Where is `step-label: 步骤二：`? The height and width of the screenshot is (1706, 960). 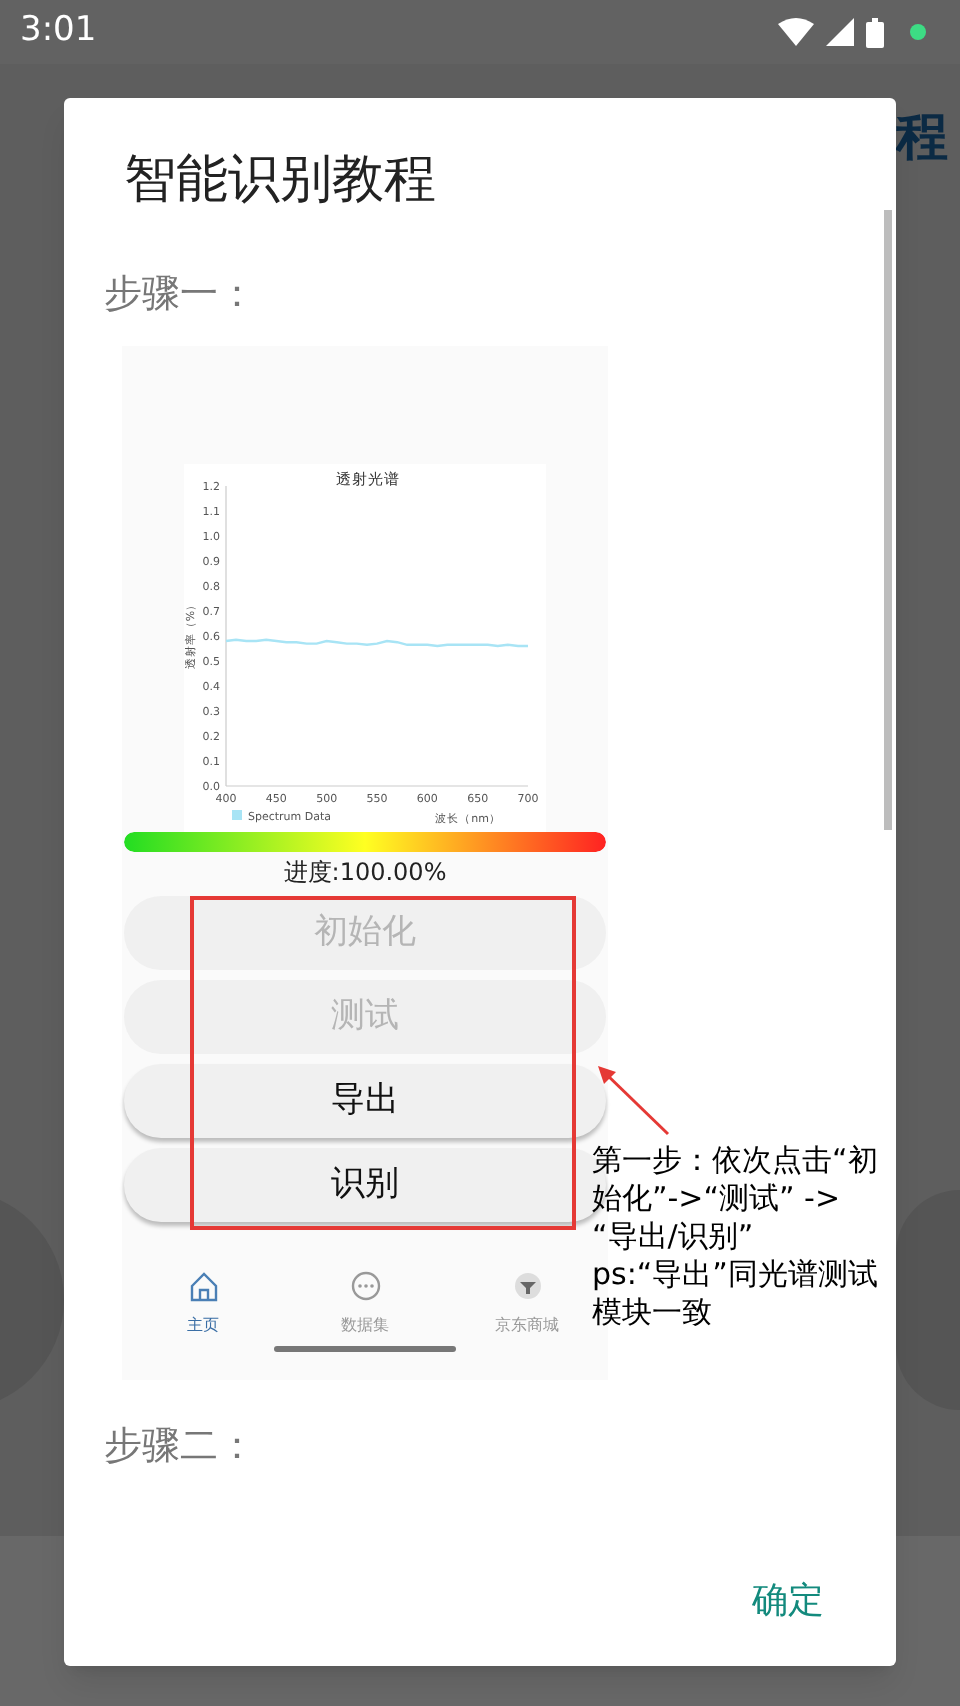
step-label: 步骤二： is located at coordinates (180, 1447).